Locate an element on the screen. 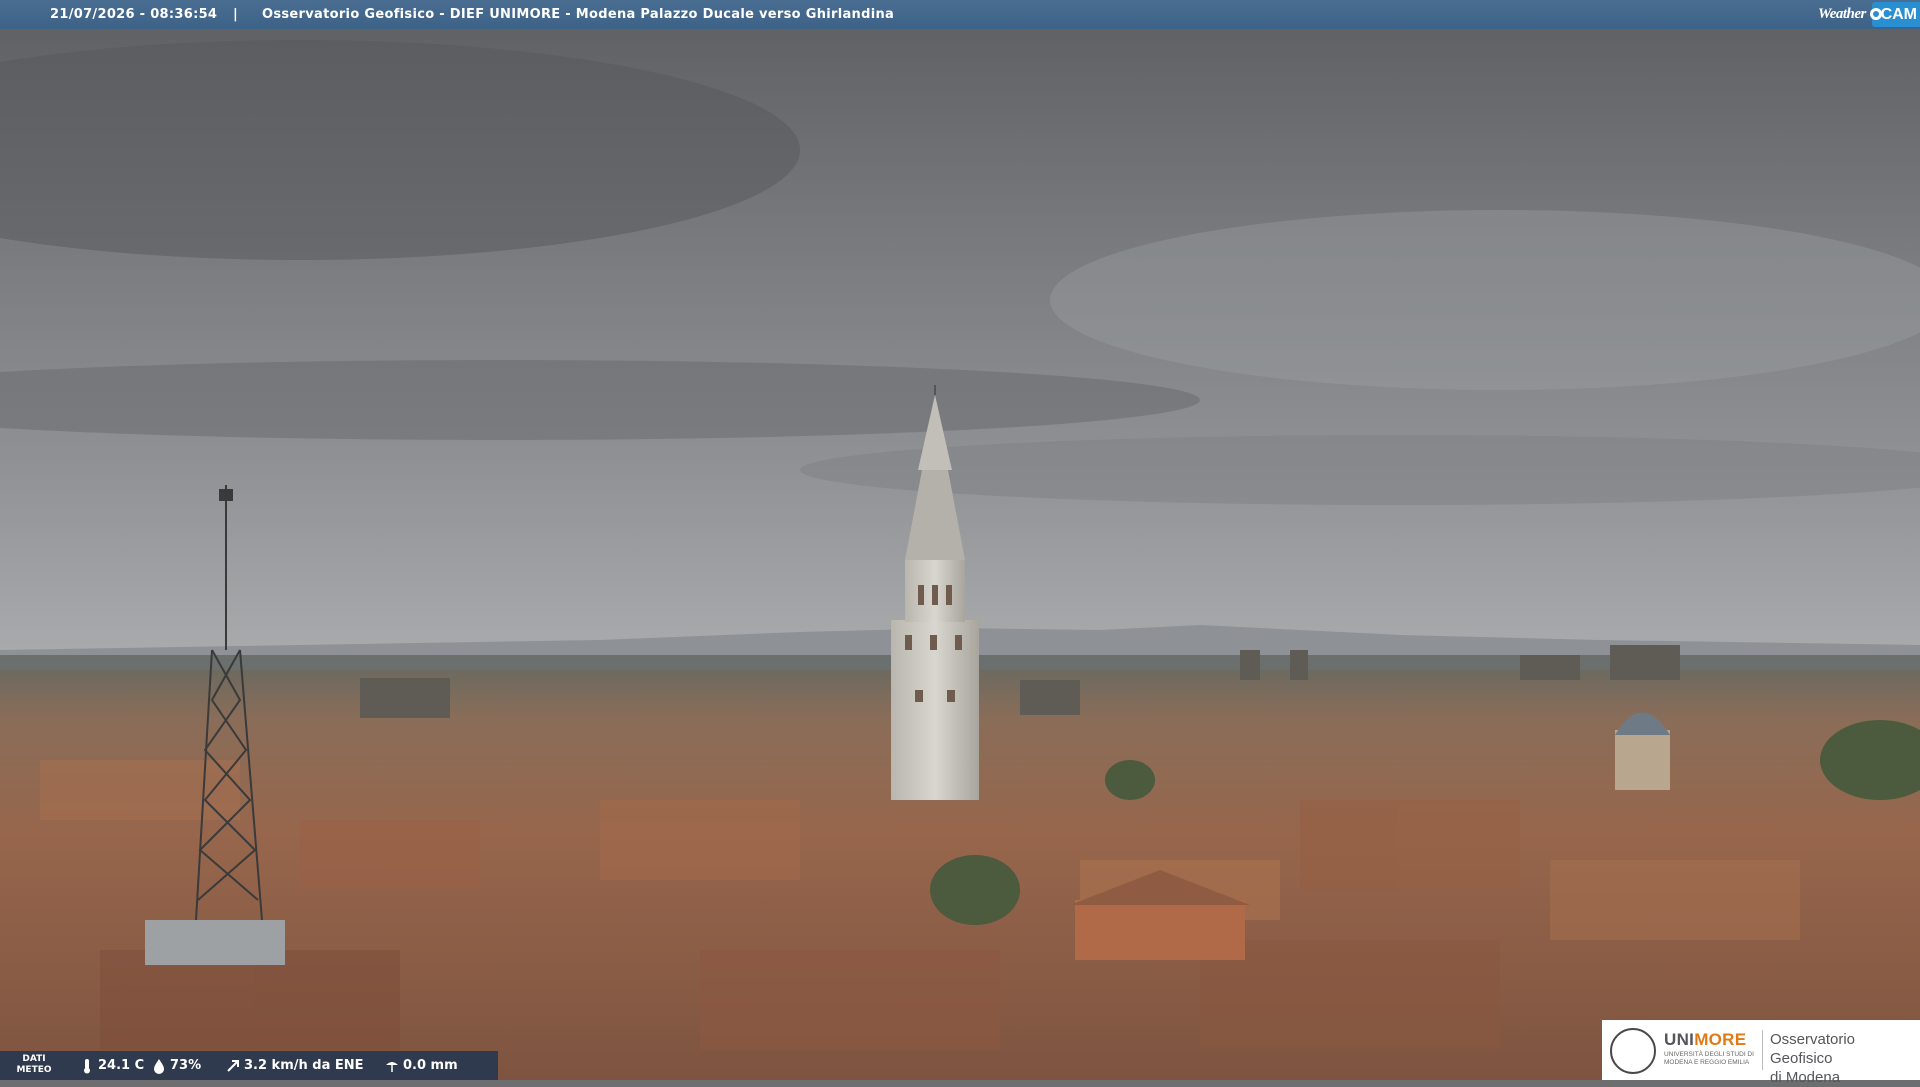 The height and width of the screenshot is (1087, 1920). rain-reading: 0.0 mm is located at coordinates (421, 1065).